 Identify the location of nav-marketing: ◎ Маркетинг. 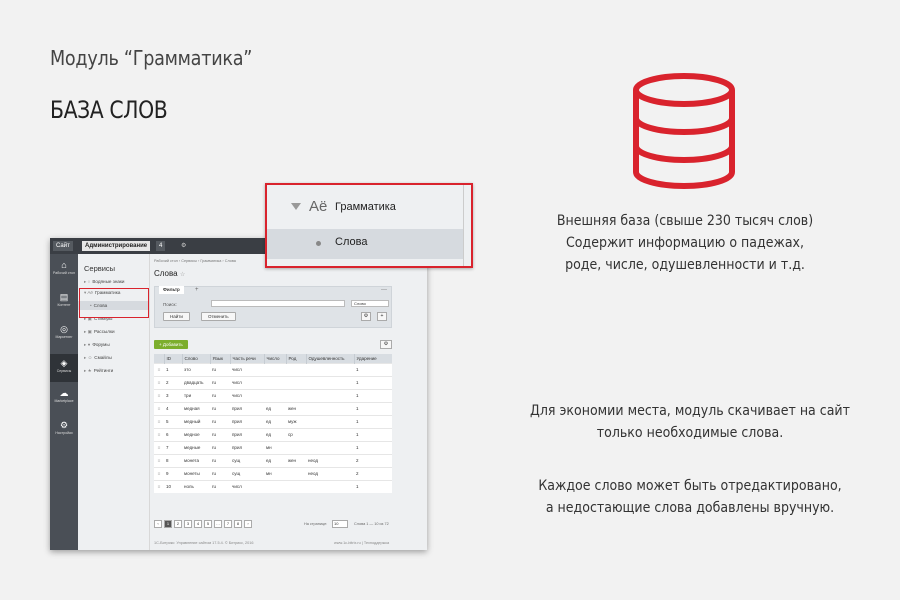
(64, 331).